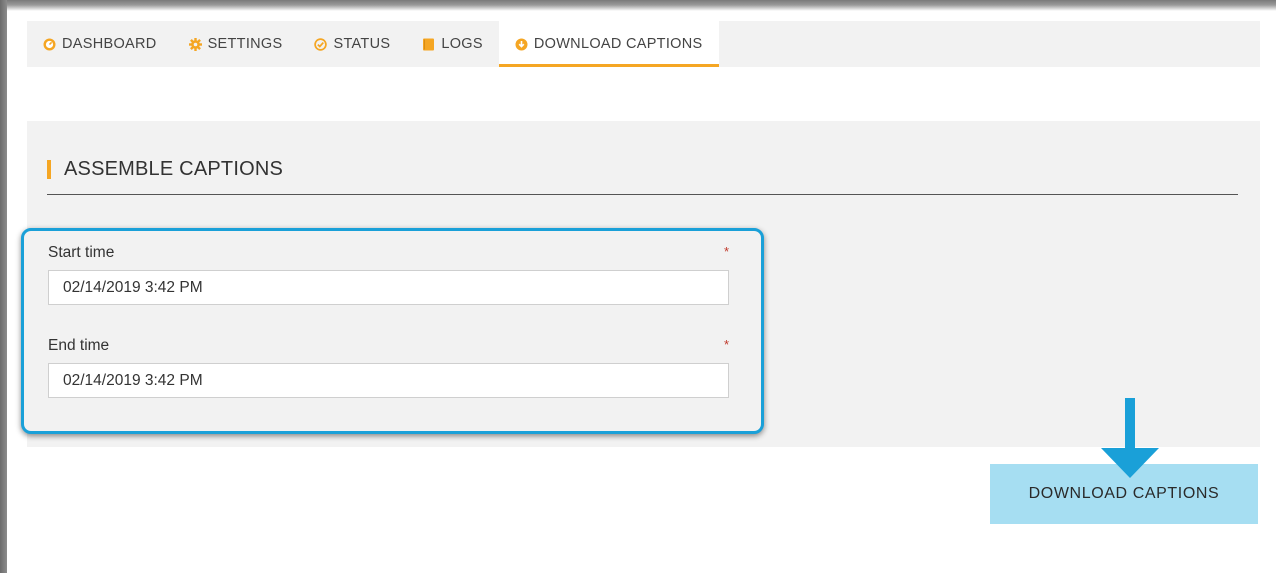 Image resolution: width=1276 pixels, height=573 pixels. Describe the element at coordinates (245, 44) in the screenshot. I see `tab-label: SETTINGS` at that location.